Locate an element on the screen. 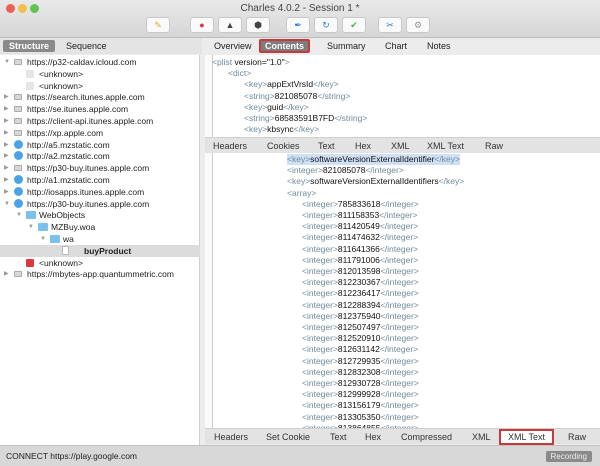 The width and height of the screenshot is (600, 466). code-line: <integer>812236417</integer> is located at coordinates (360, 293).